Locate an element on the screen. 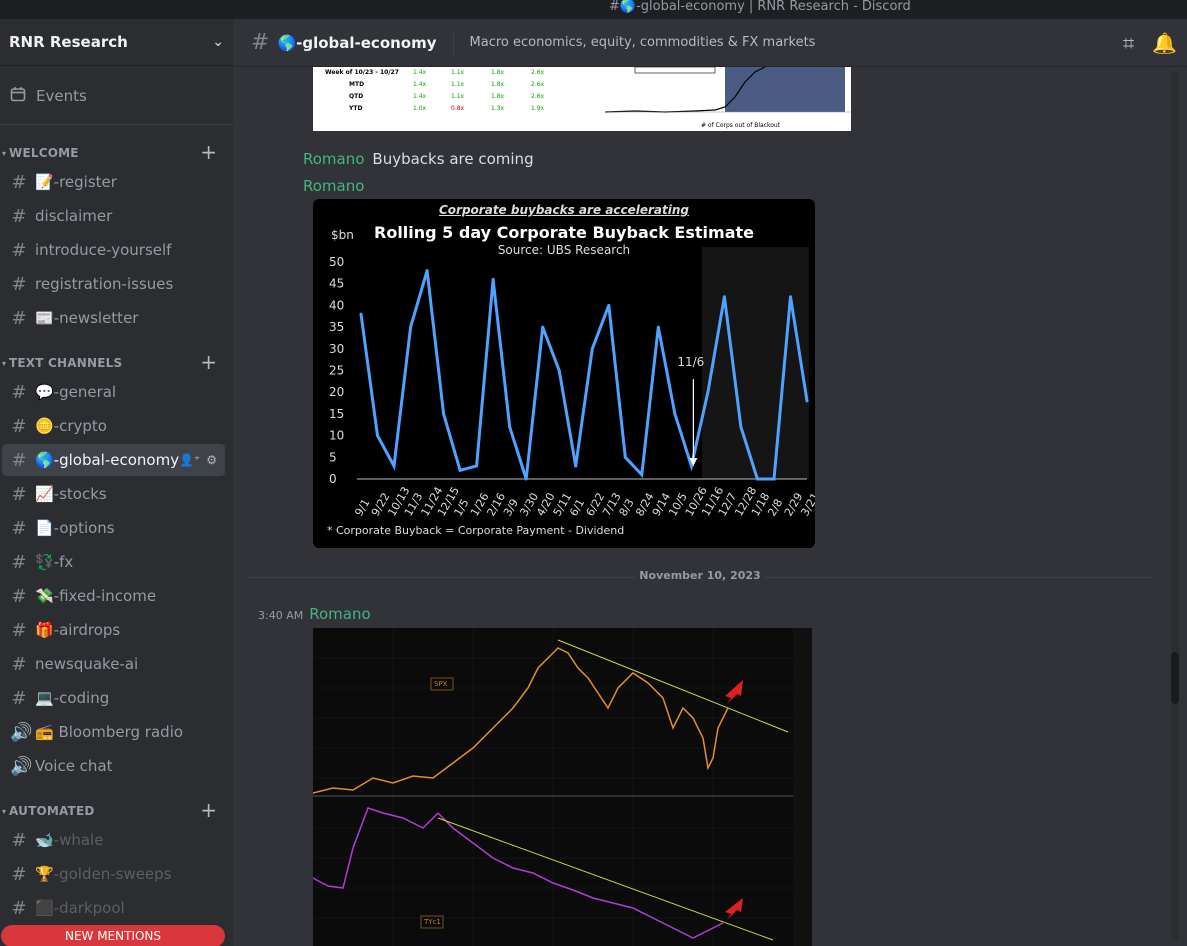  add-member-icon: 👤⁺ is located at coordinates (189, 460).